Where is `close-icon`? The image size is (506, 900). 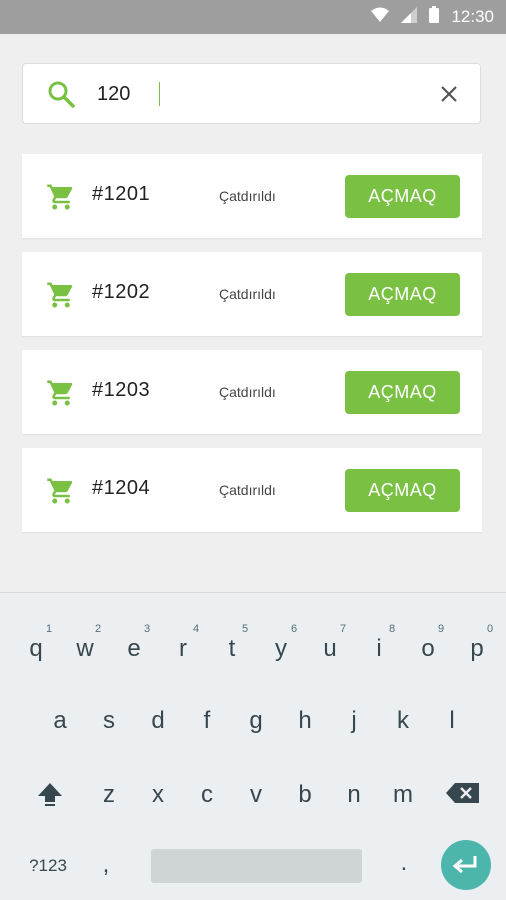 close-icon is located at coordinates (449, 94).